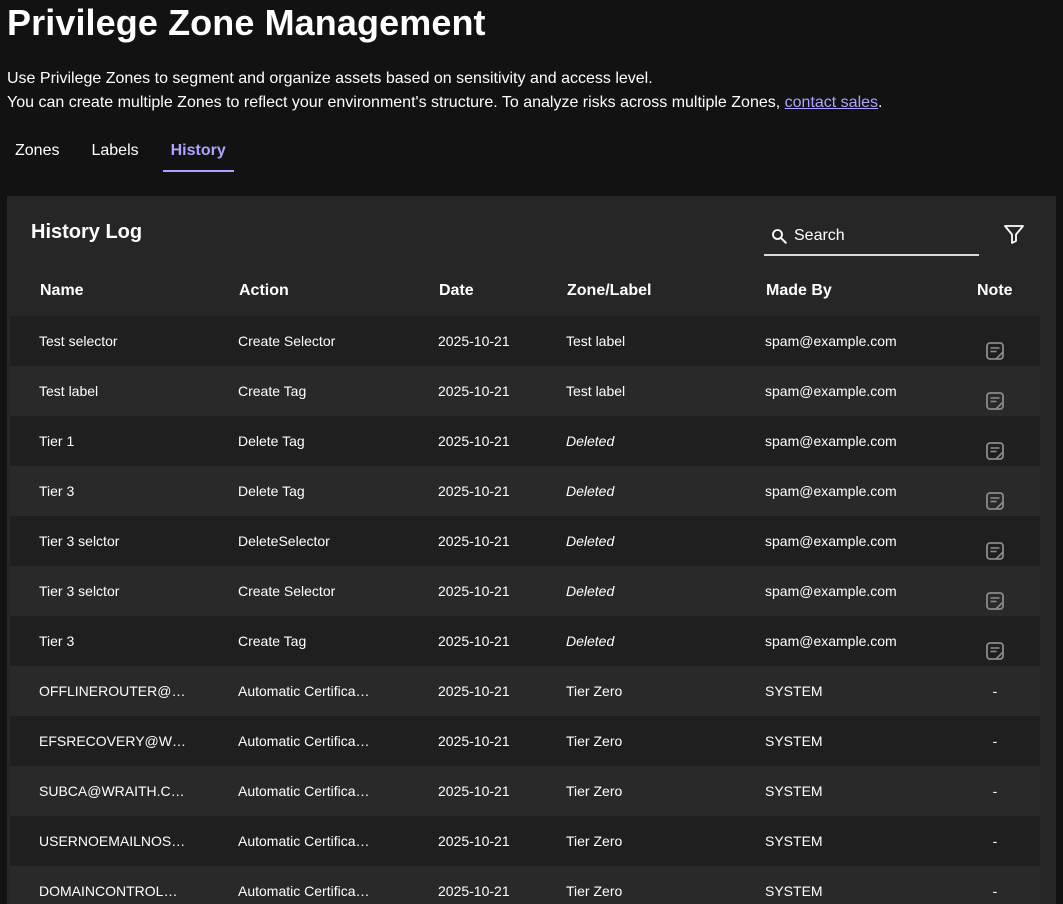 Image resolution: width=1063 pixels, height=904 pixels. I want to click on cell-name: Test selector, so click(78, 341).